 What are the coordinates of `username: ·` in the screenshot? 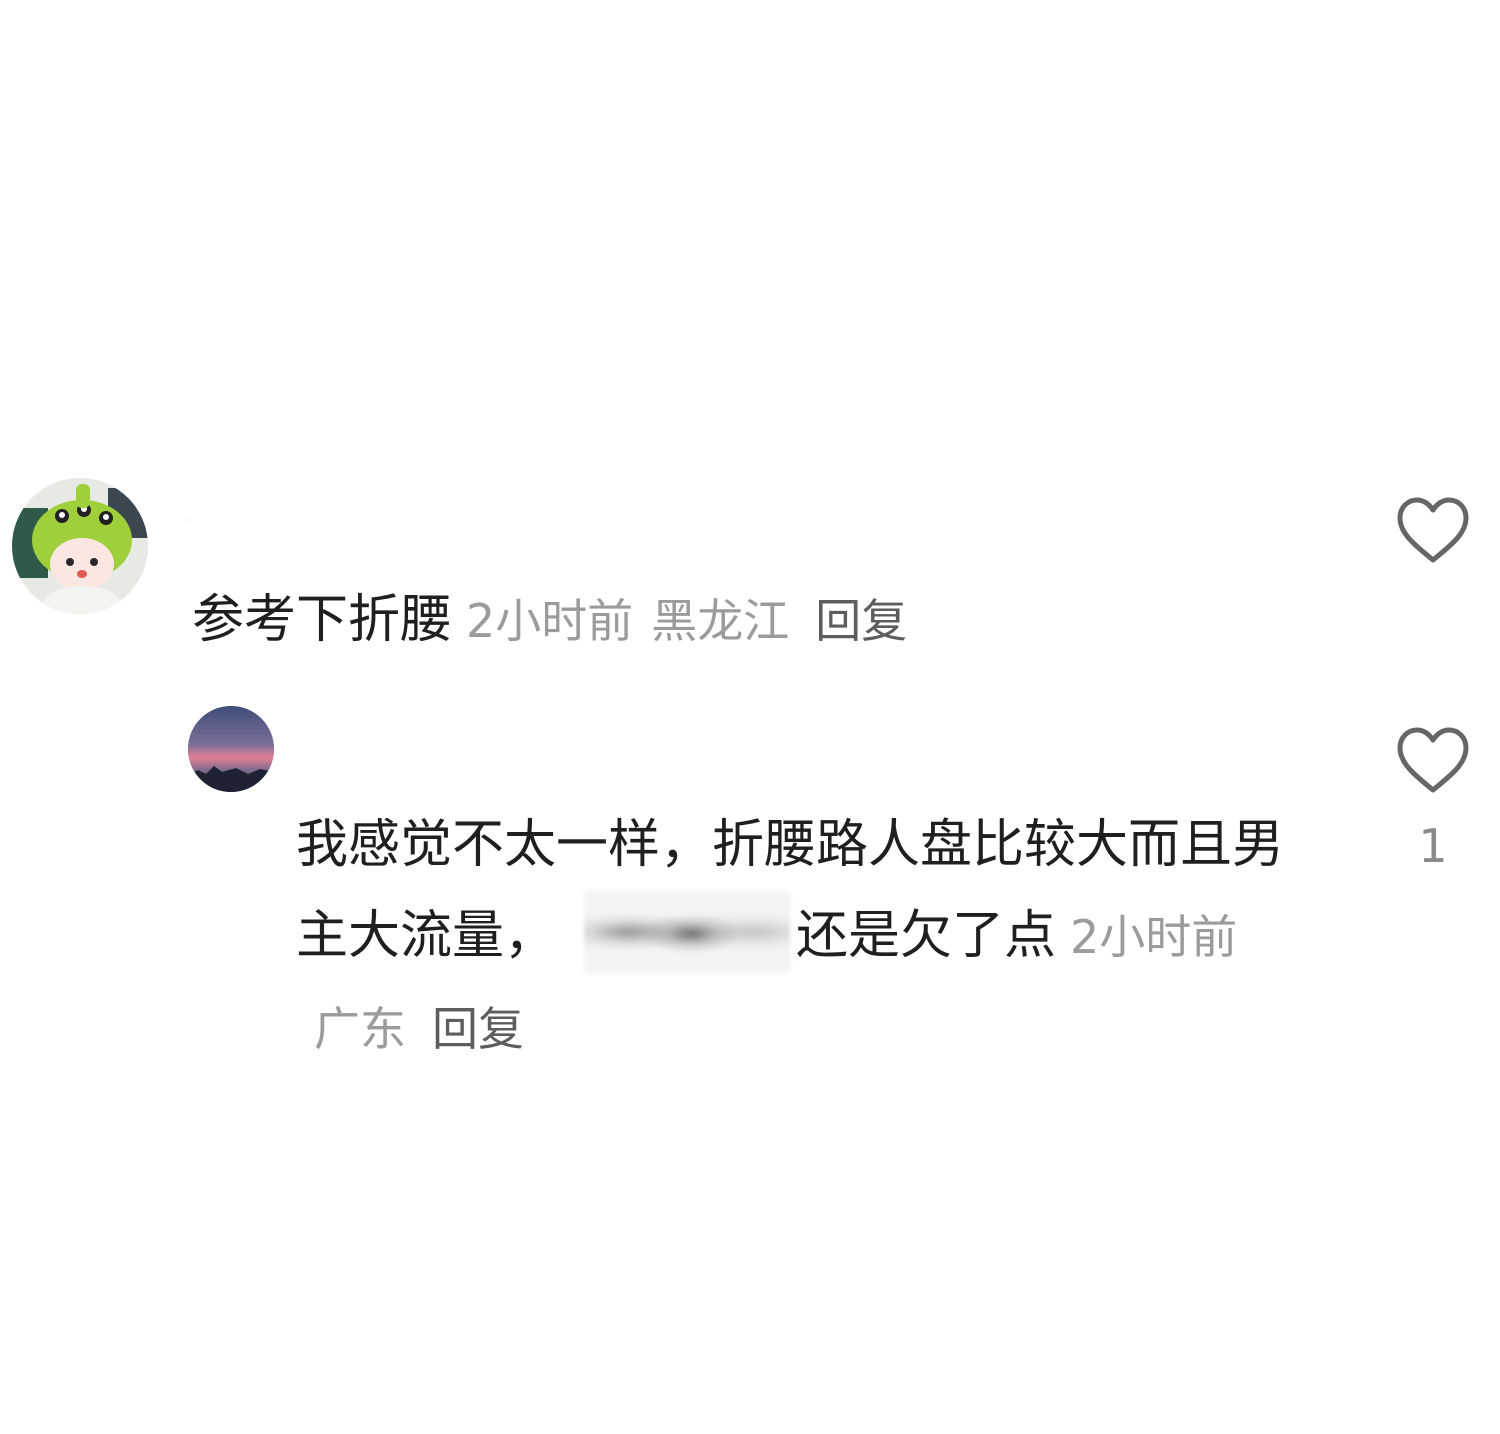 It's located at (191, 521).